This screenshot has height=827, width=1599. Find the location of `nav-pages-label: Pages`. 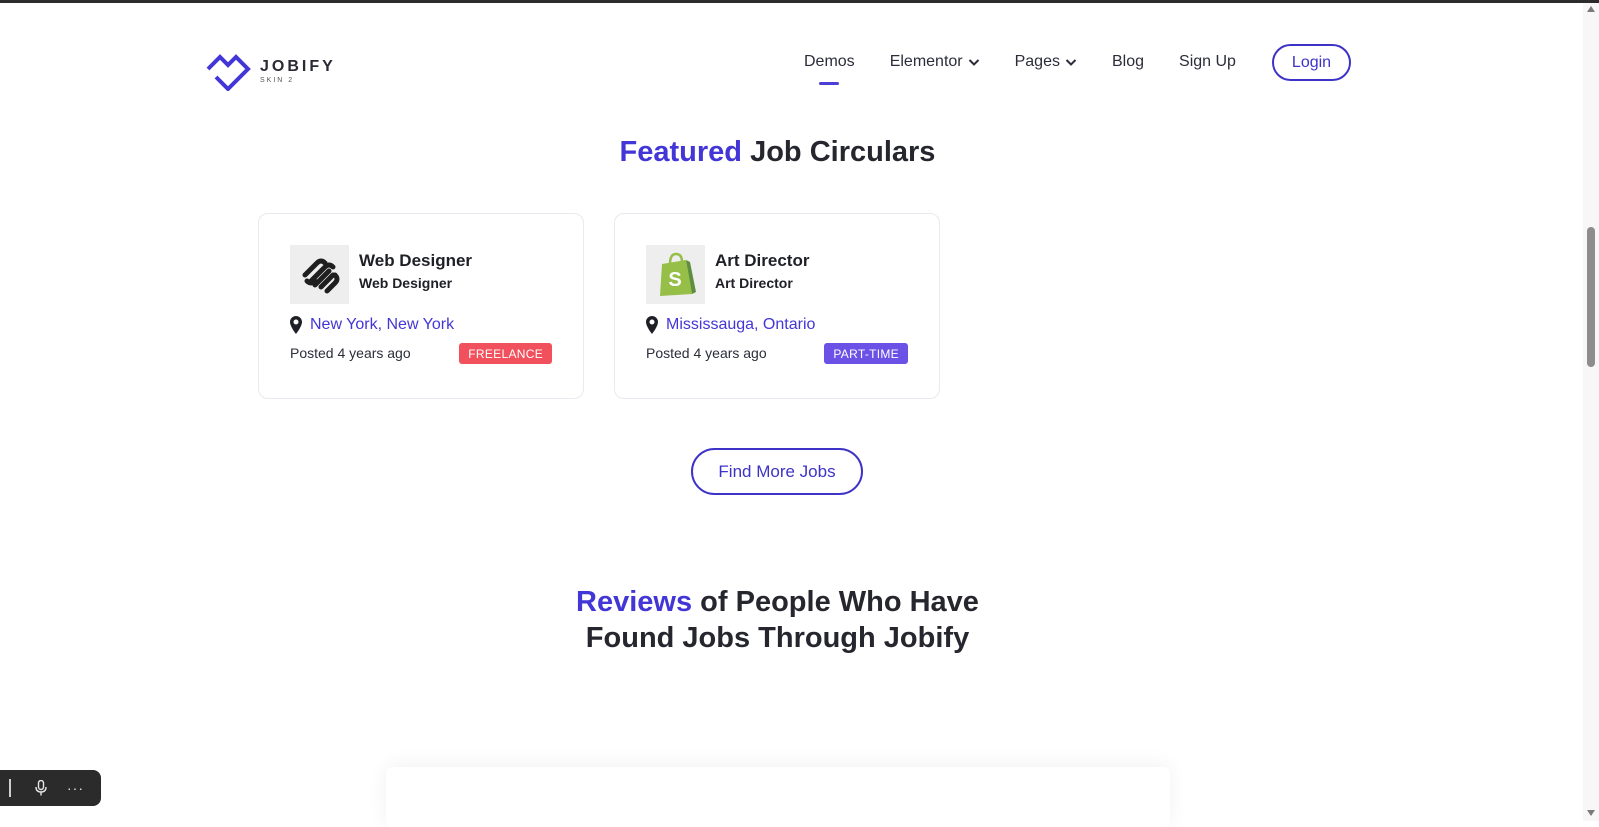

nav-pages-label: Pages is located at coordinates (1037, 61).